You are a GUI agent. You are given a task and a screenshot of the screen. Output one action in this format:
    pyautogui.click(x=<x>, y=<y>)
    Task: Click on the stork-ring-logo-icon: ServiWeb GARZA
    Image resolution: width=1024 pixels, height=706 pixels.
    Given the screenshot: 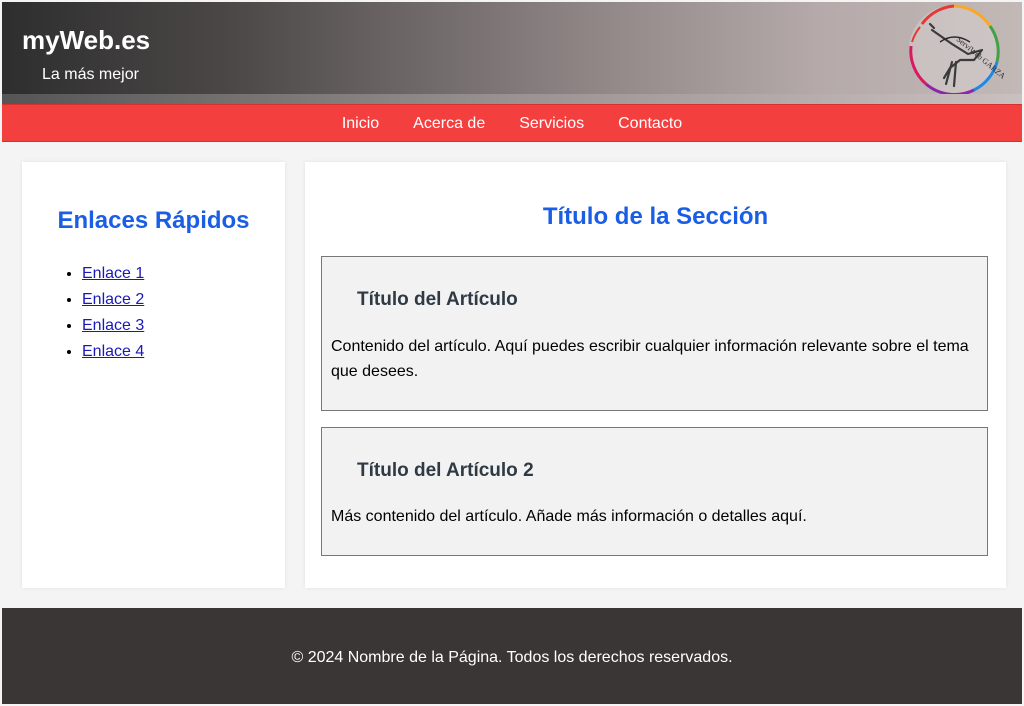 What is the action you would take?
    pyautogui.click(x=954, y=50)
    